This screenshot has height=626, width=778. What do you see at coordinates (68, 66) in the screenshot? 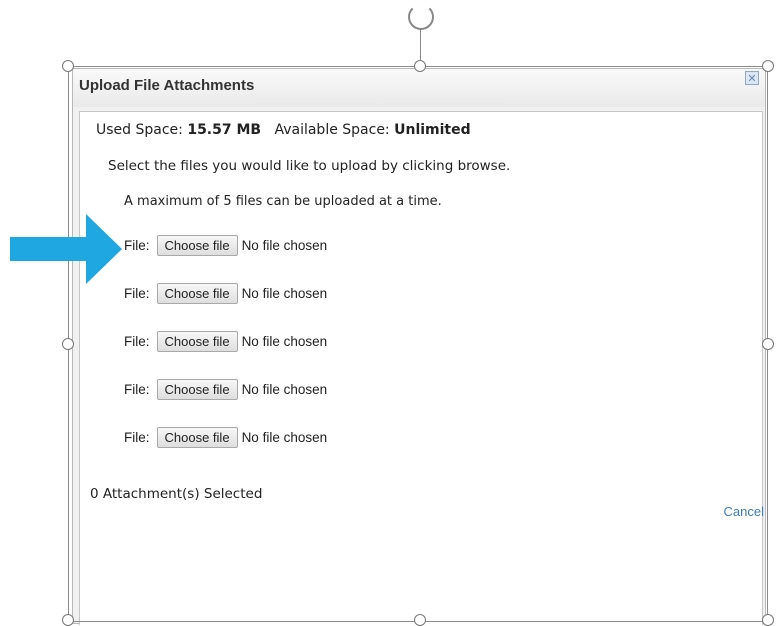
I see `resize-handle-top-left` at bounding box center [68, 66].